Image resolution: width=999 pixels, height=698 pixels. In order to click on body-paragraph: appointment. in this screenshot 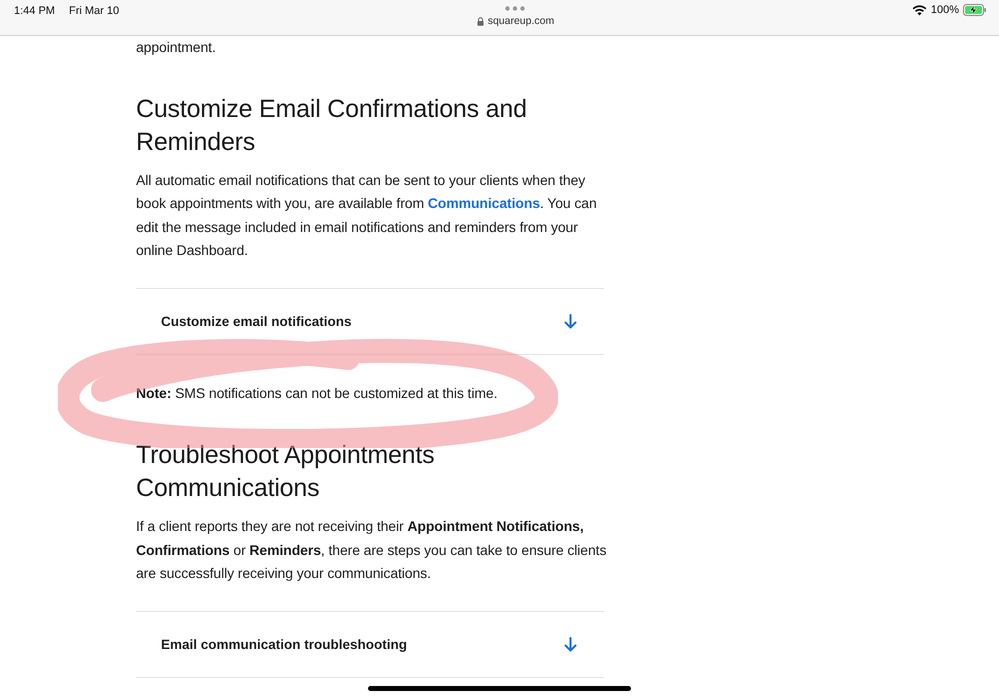, I will do `click(176, 47)`.